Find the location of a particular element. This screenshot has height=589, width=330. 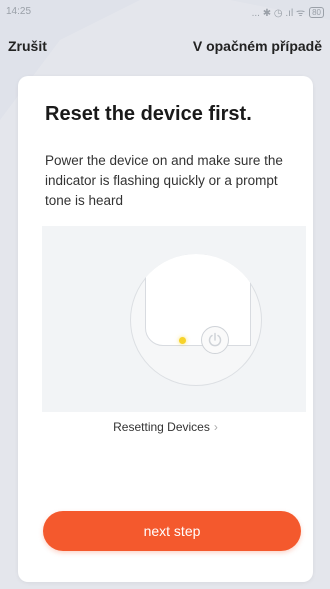

indicator-light-icon is located at coordinates (182, 340).